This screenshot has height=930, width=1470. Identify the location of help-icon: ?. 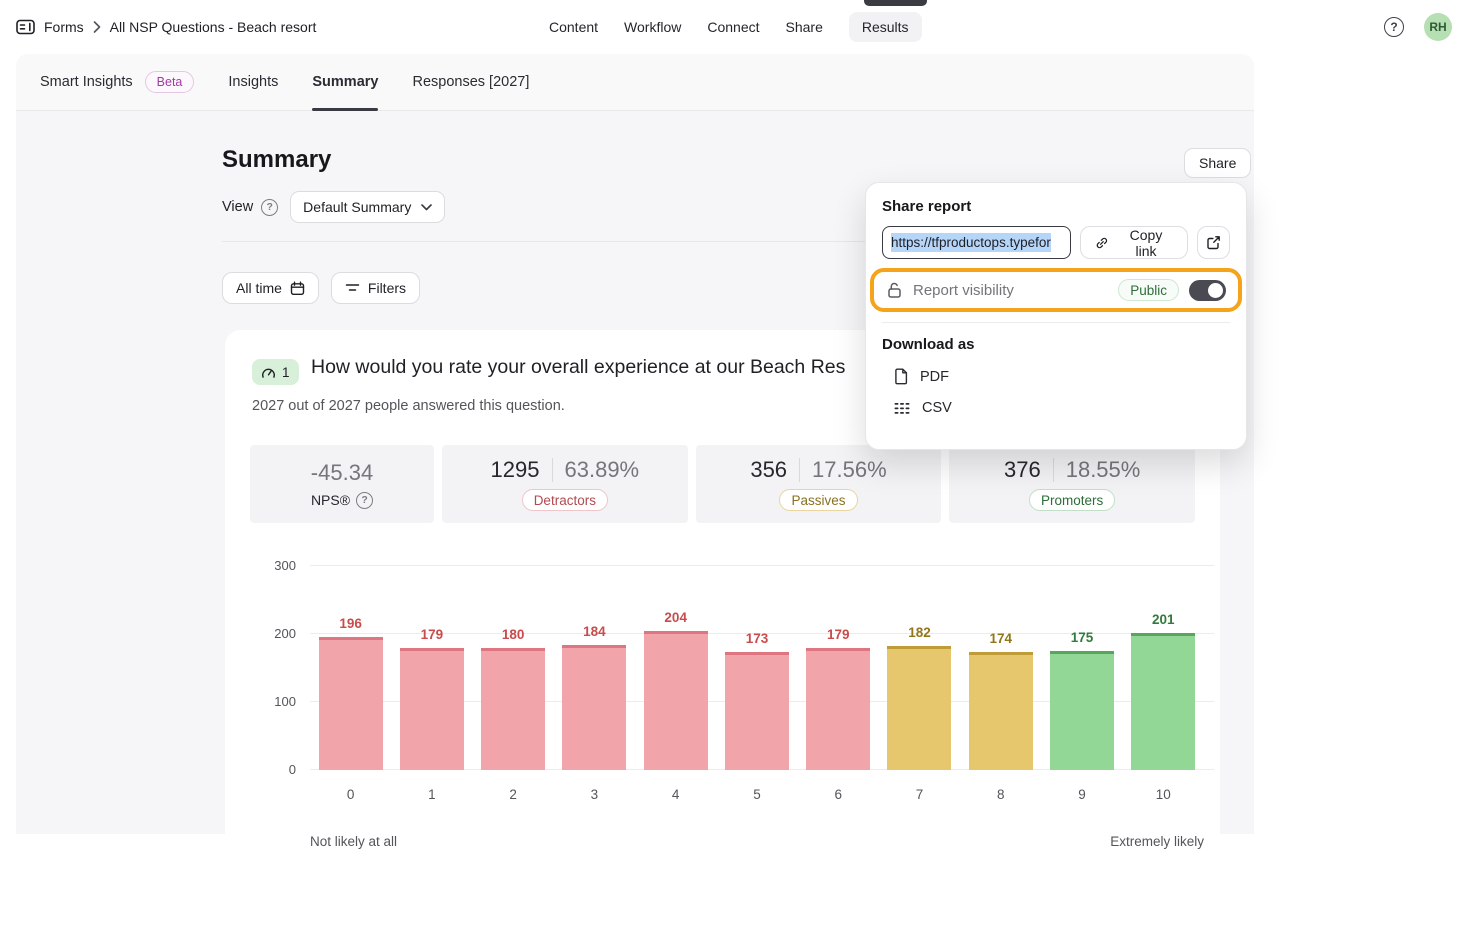
(1394, 27).